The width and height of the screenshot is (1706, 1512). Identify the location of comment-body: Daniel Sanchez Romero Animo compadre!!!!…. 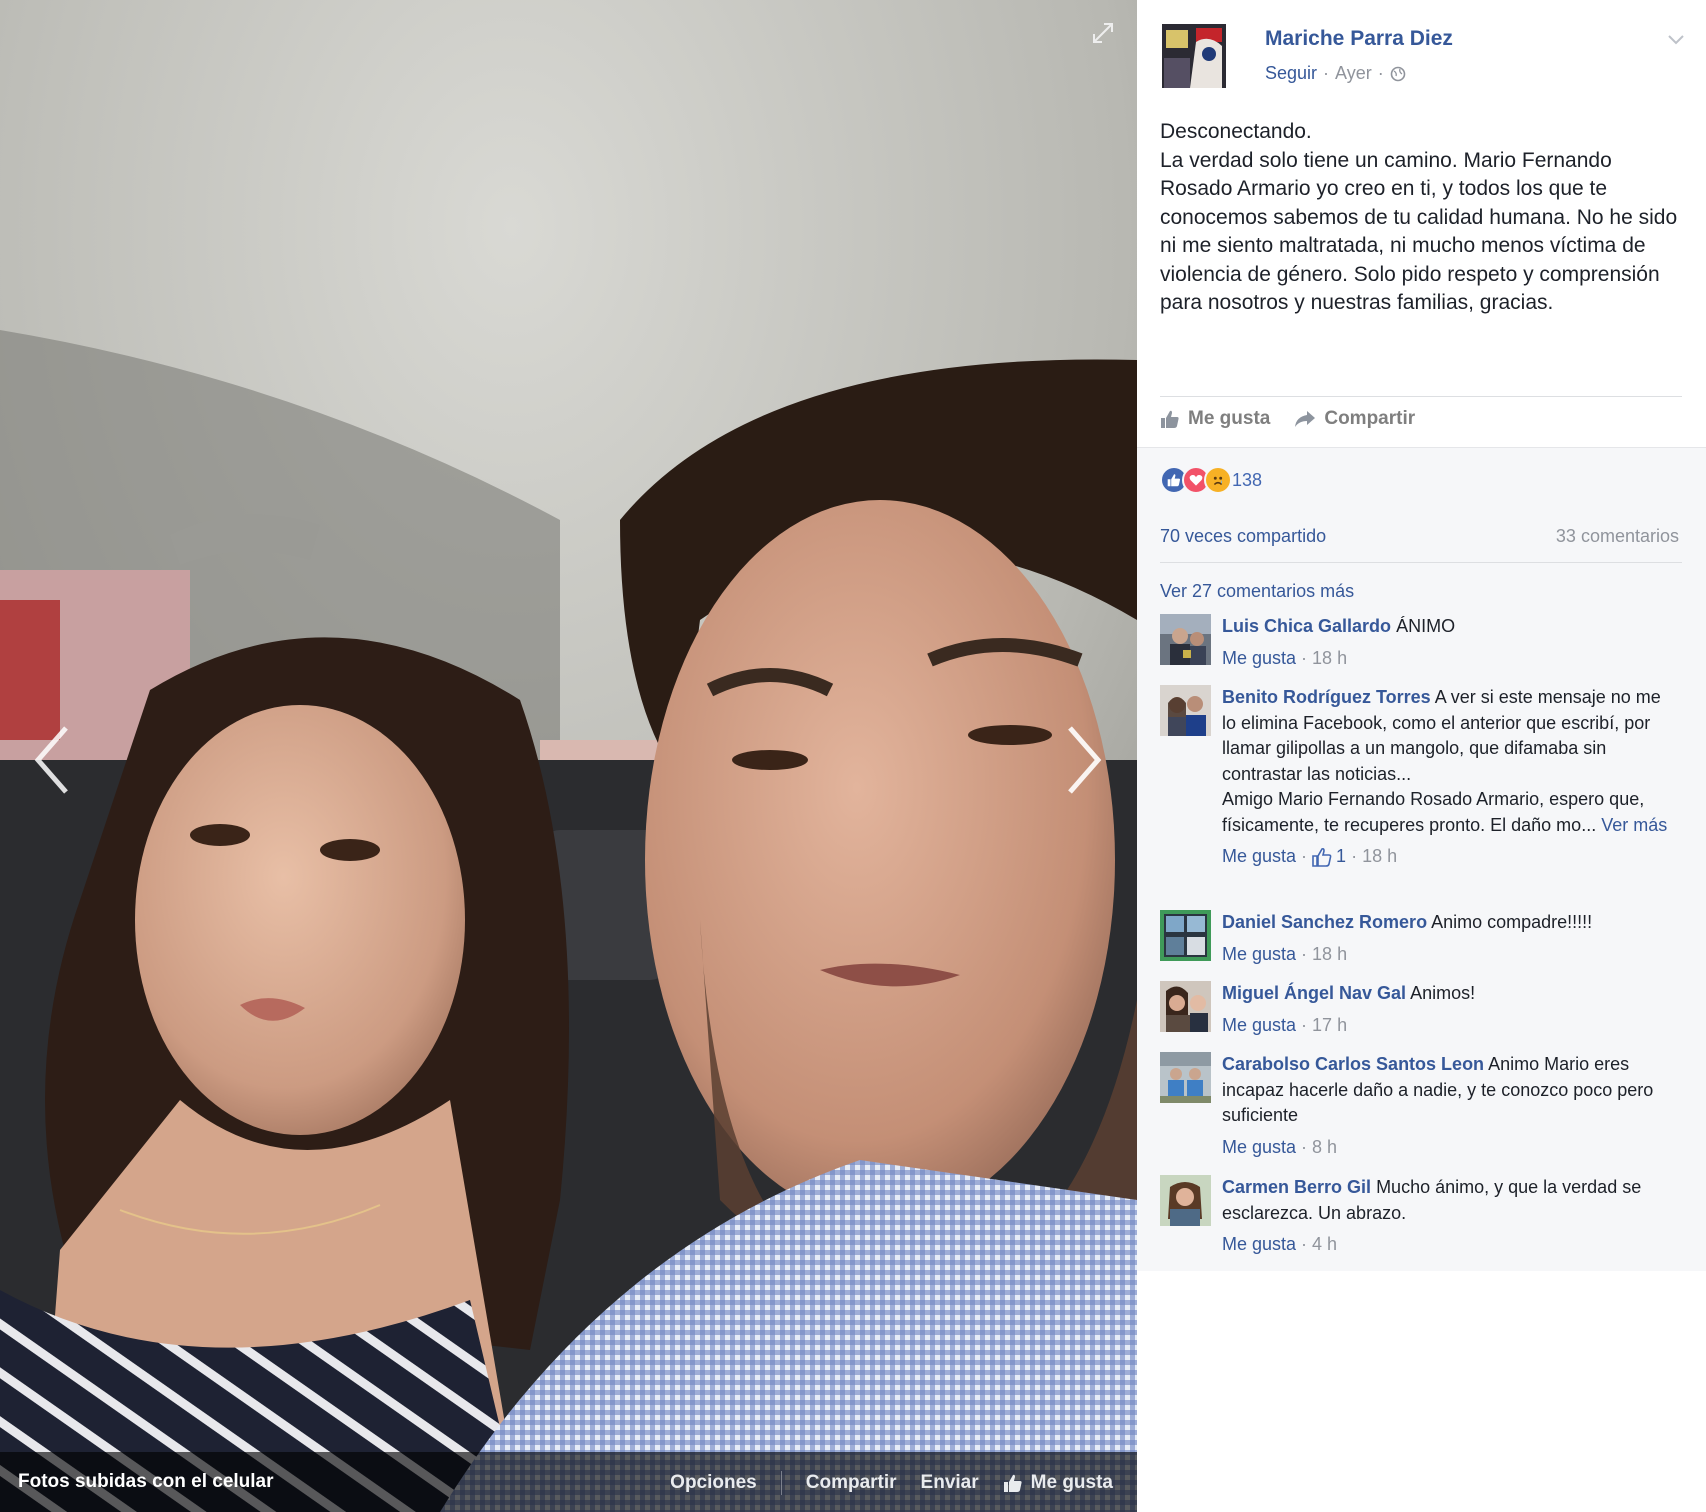
(1449, 938).